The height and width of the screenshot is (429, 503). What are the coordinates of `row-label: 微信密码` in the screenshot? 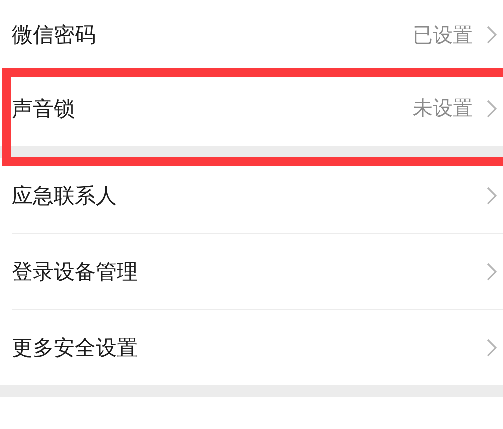 It's located at (54, 35).